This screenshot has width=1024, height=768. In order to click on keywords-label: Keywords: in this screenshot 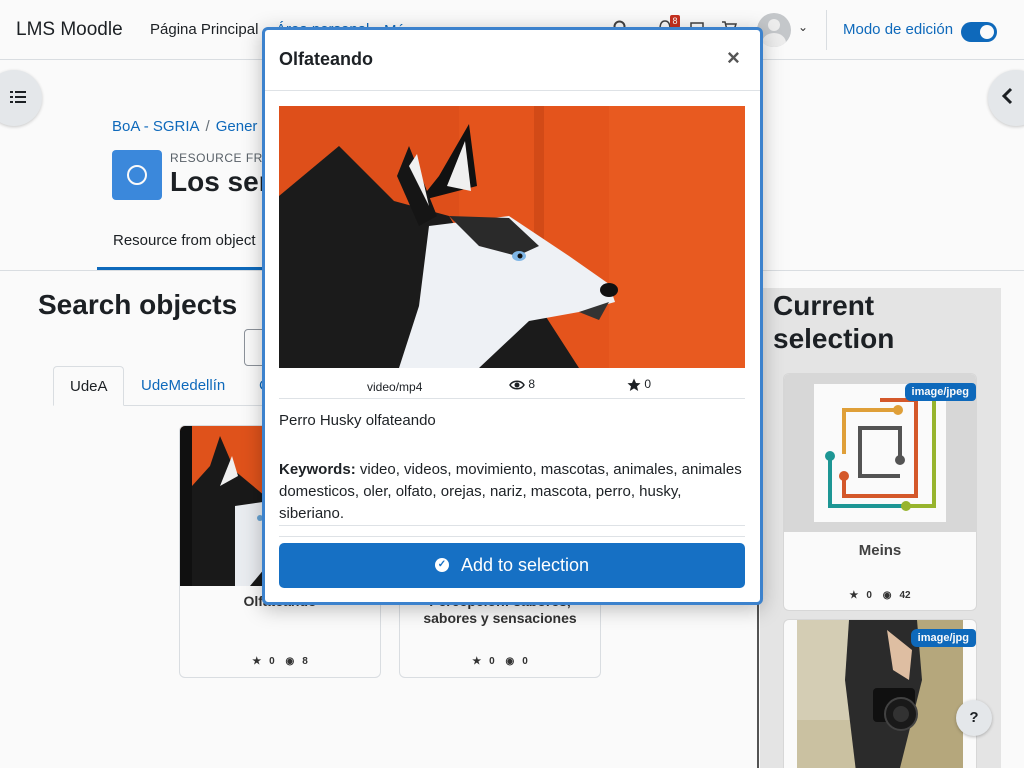, I will do `click(317, 469)`.